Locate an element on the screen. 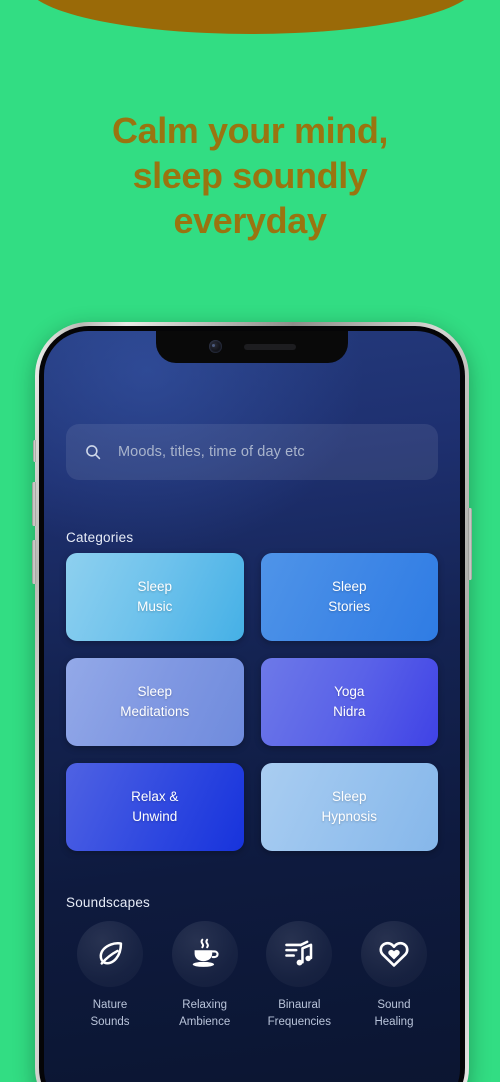  soundscape-item-relaxing-ambience: Relaxing Ambience is located at coordinates (205, 976).